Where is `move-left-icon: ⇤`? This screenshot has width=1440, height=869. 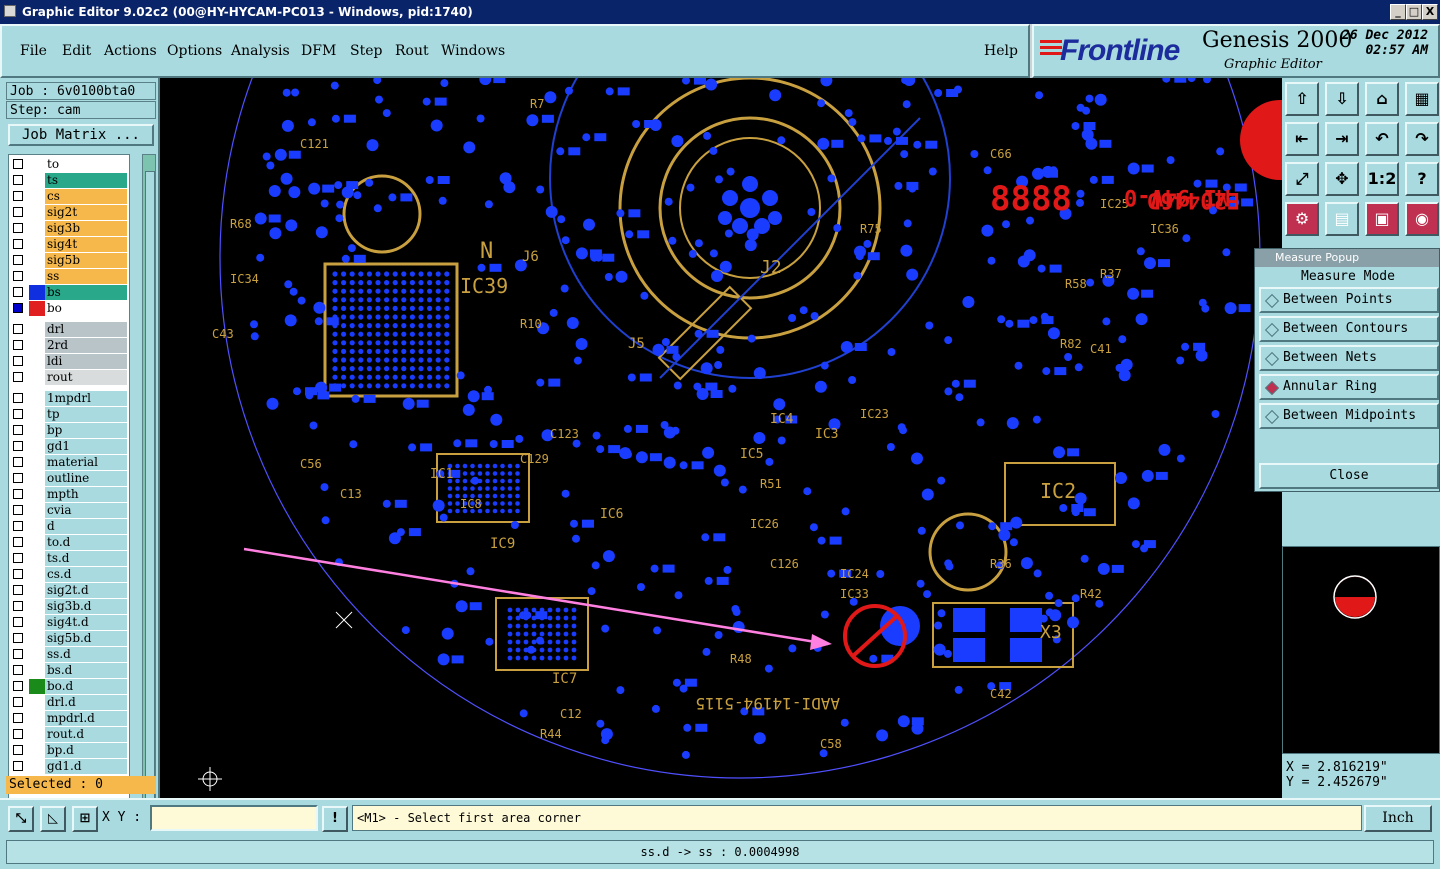
move-left-icon: ⇤ is located at coordinates (1302, 139).